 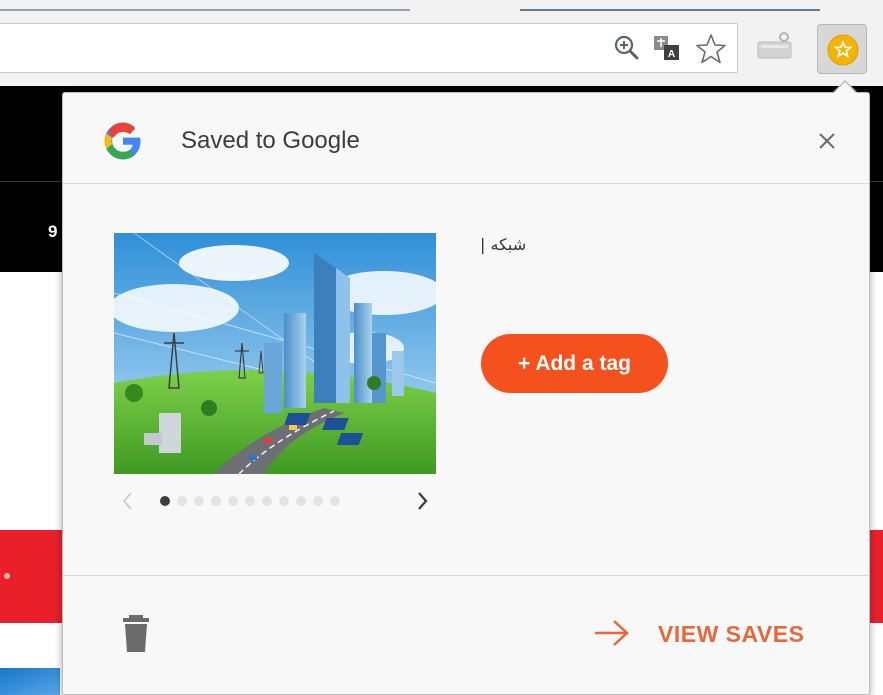 What do you see at coordinates (123, 141) in the screenshot?
I see `google-logo-icon` at bounding box center [123, 141].